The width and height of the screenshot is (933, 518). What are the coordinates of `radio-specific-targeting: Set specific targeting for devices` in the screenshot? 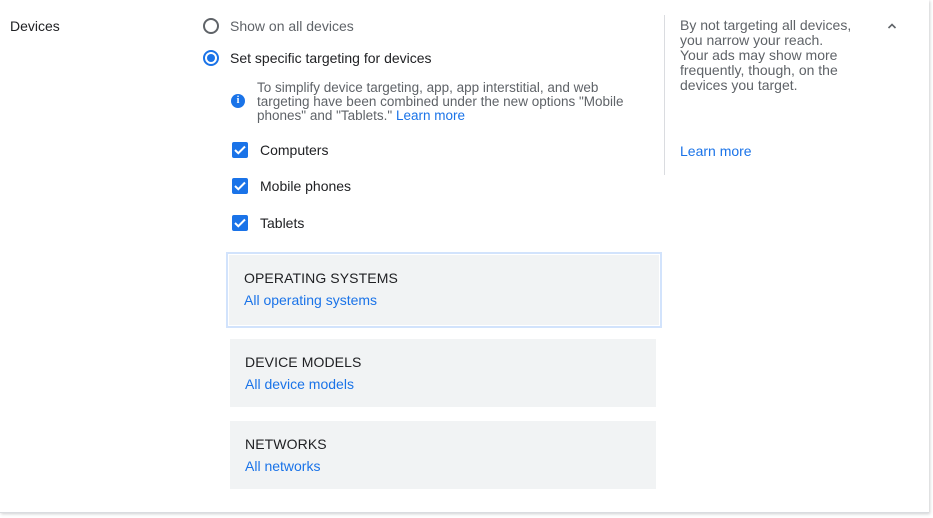 It's located at (317, 58).